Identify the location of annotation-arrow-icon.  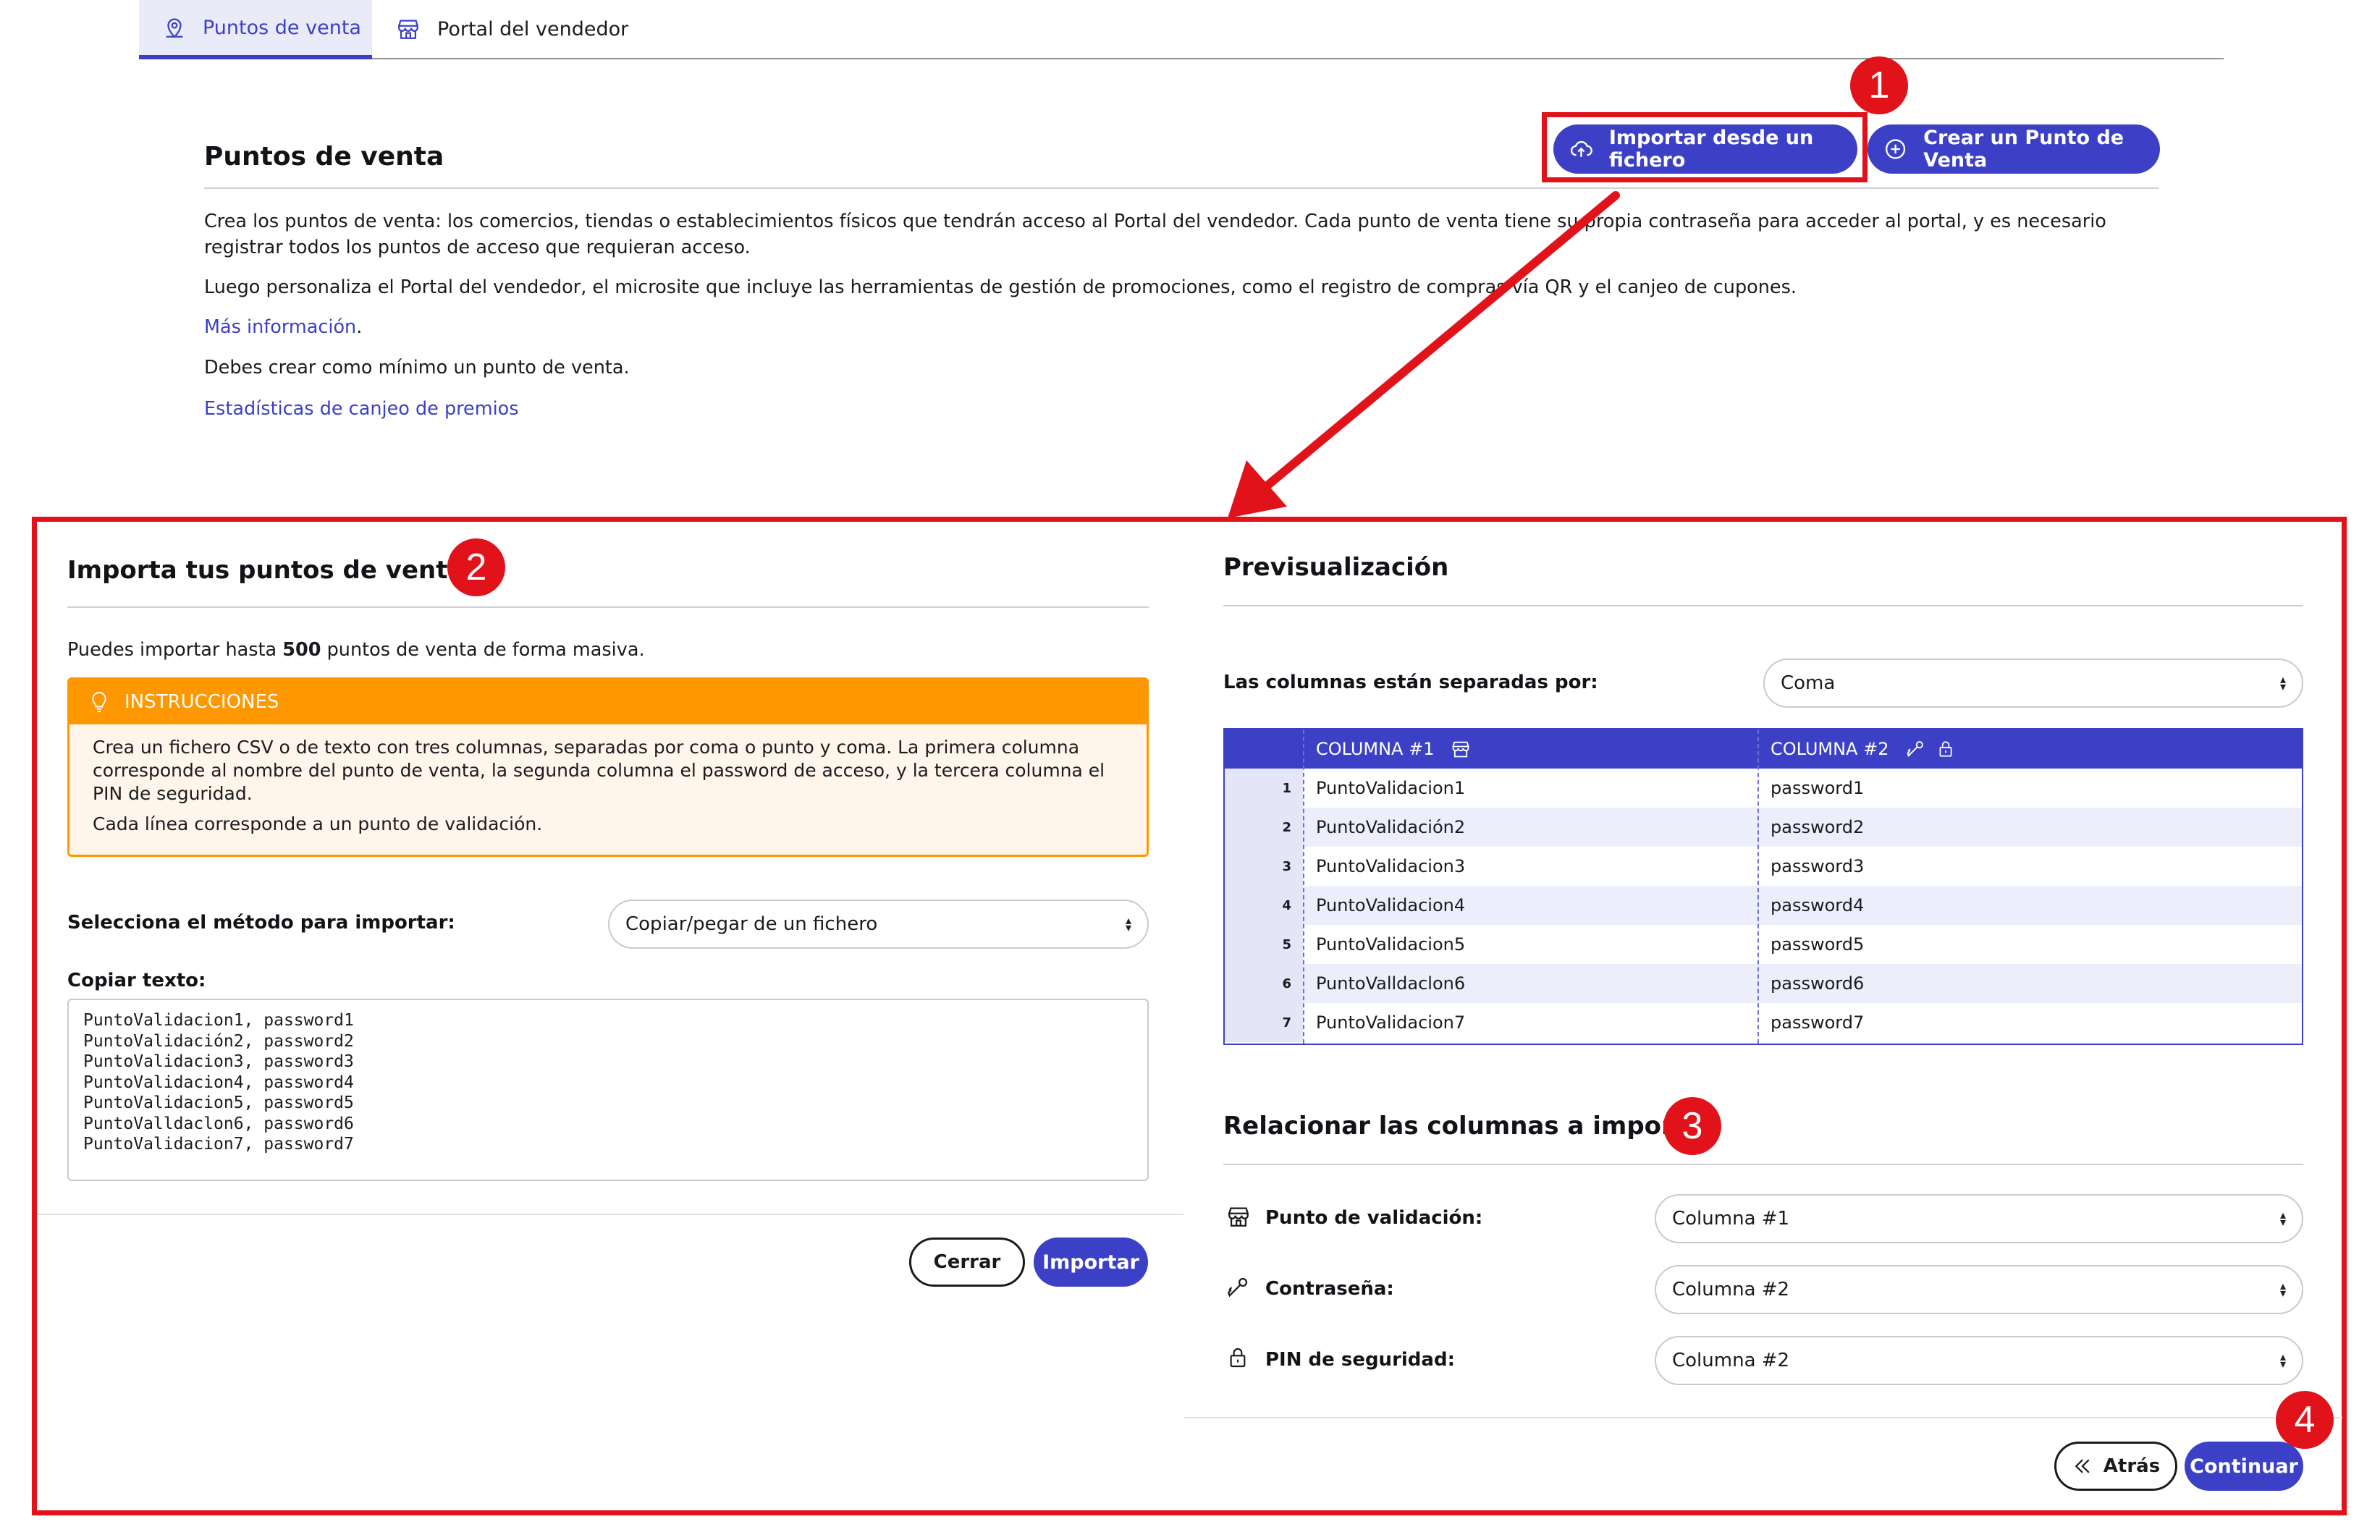
(1424, 354).